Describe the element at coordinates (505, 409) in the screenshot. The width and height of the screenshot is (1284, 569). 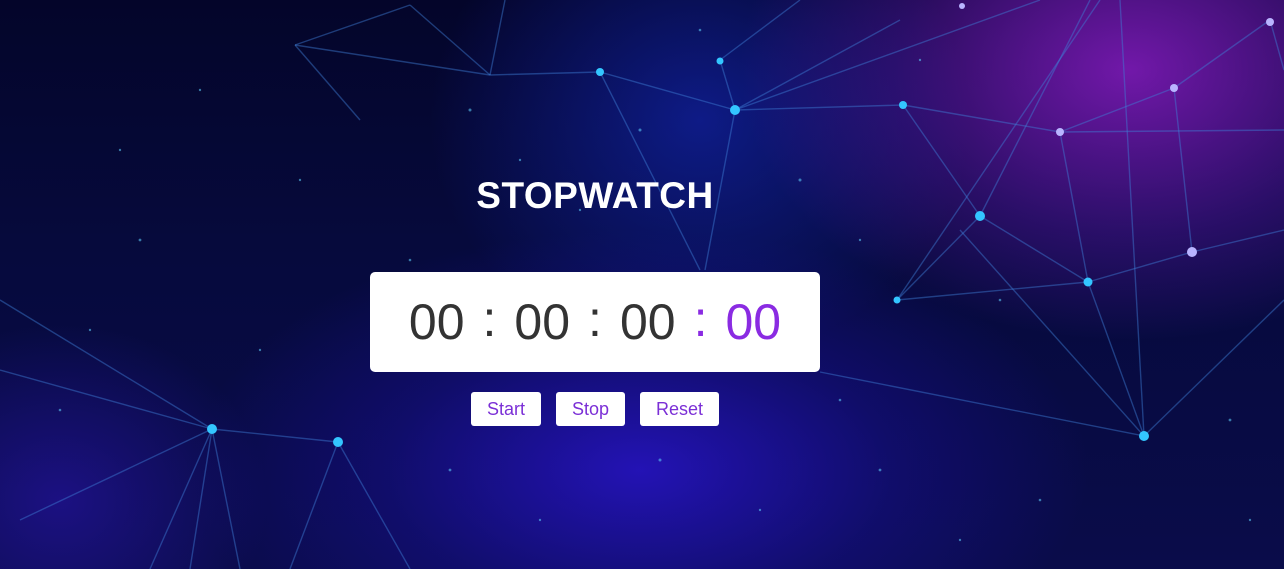
I see `start-button: Start` at that location.